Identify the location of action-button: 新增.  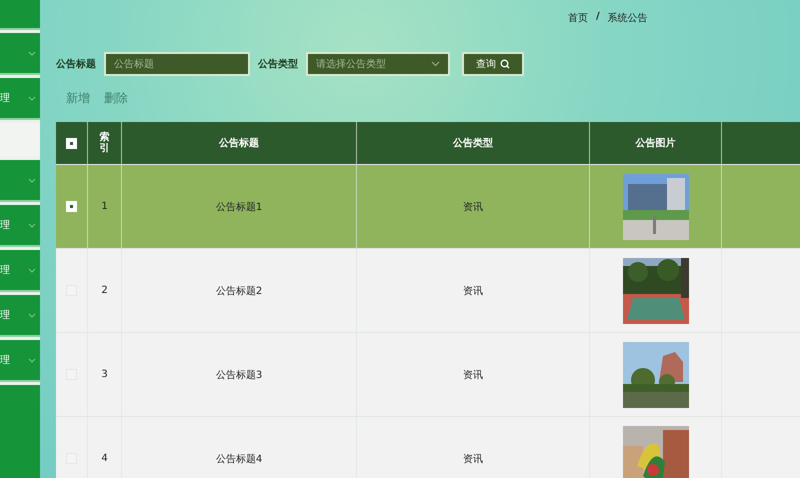
(78, 98).